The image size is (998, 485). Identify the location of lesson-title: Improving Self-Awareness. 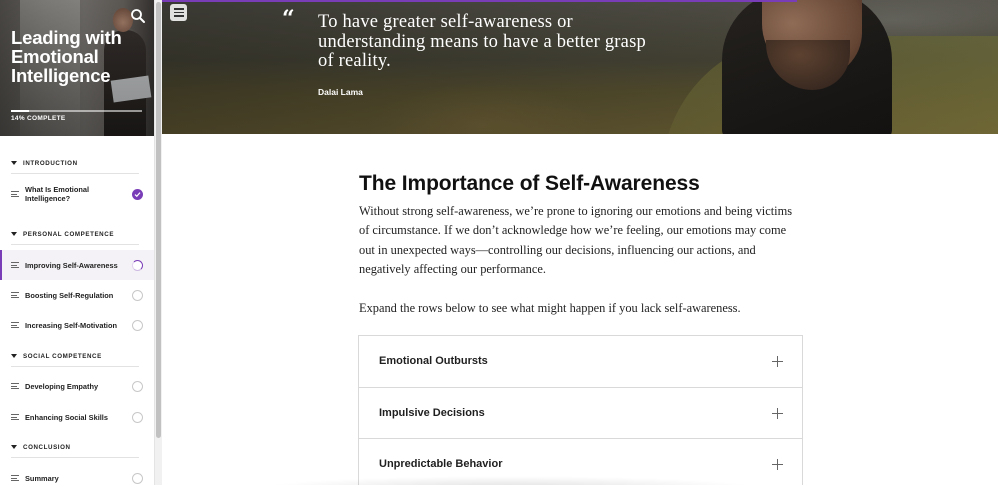
(71, 265).